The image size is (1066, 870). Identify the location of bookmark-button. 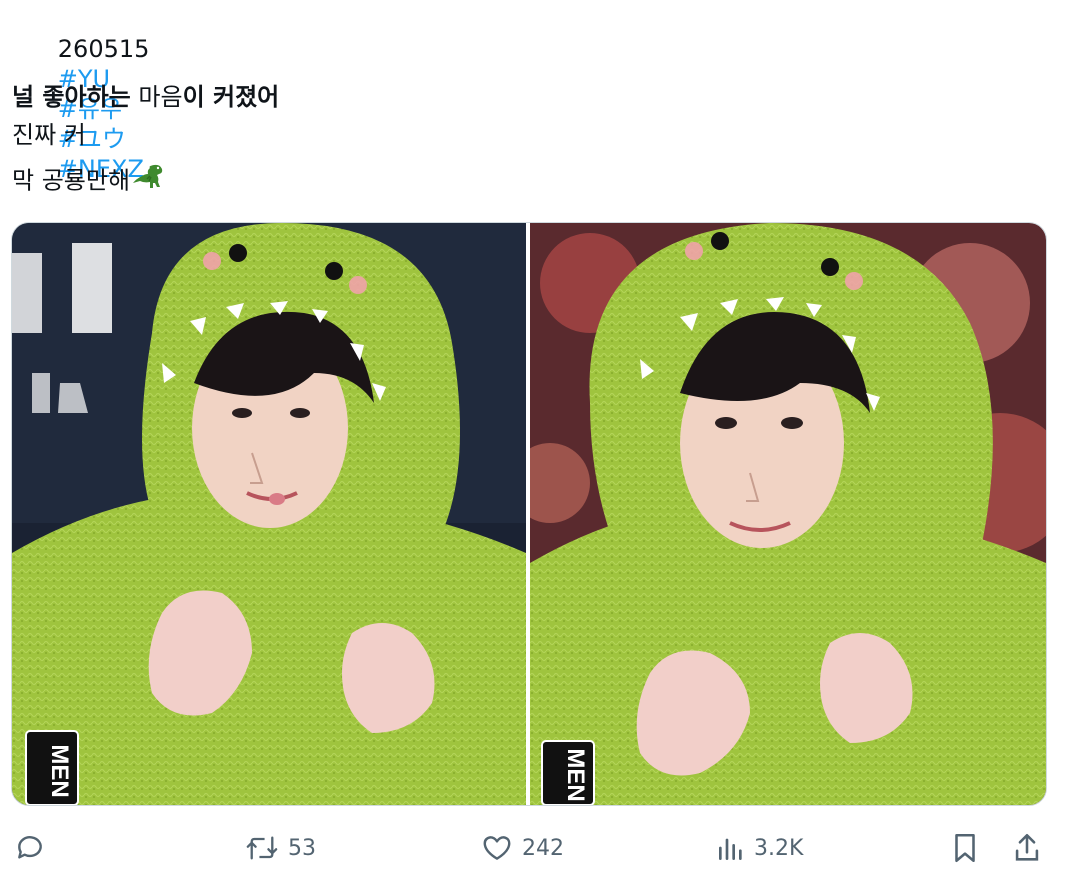
(965, 848).